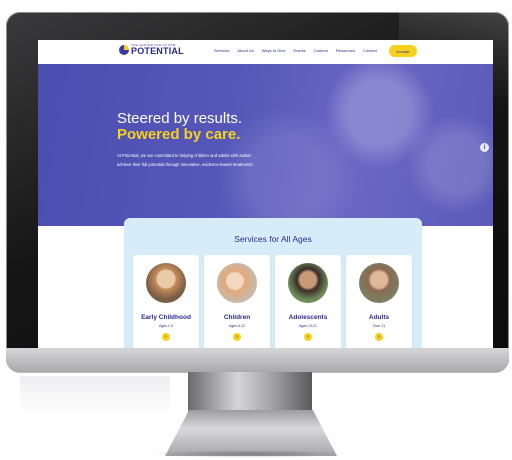 Image resolution: width=512 pixels, height=460 pixels. Describe the element at coordinates (308, 283) in the screenshot. I see `adolescents-photo` at that location.